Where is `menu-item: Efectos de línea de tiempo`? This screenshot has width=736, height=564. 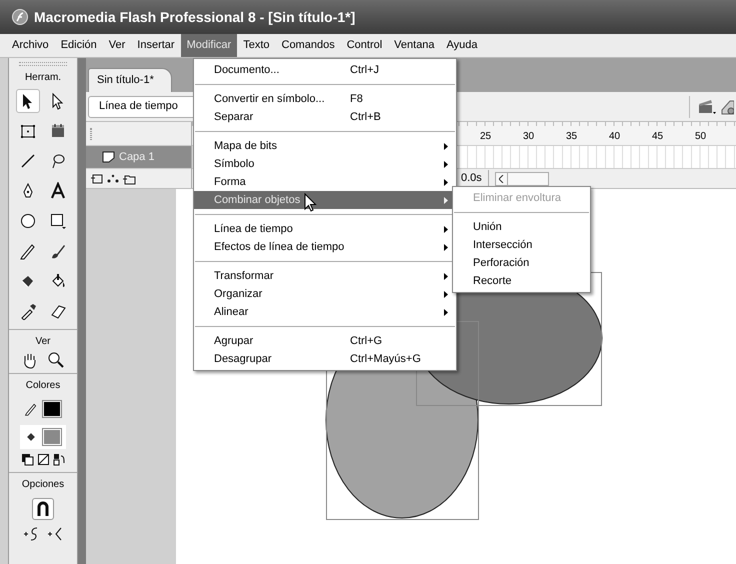 menu-item: Efectos de línea de tiempo is located at coordinates (325, 247).